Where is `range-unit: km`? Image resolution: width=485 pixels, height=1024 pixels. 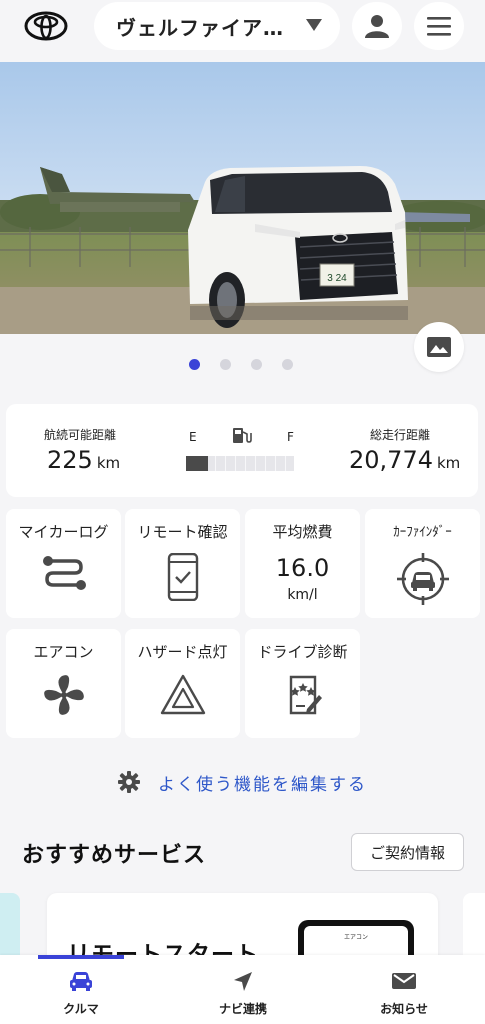
range-unit: km is located at coordinates (108, 463).